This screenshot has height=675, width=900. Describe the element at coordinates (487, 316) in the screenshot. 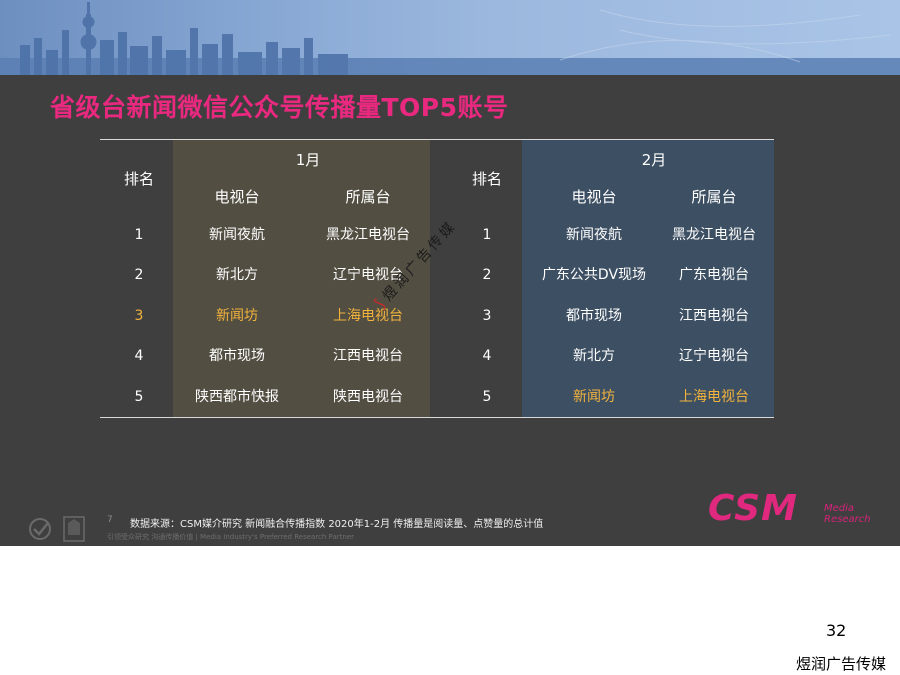

I see `rank-cell: 3` at that location.